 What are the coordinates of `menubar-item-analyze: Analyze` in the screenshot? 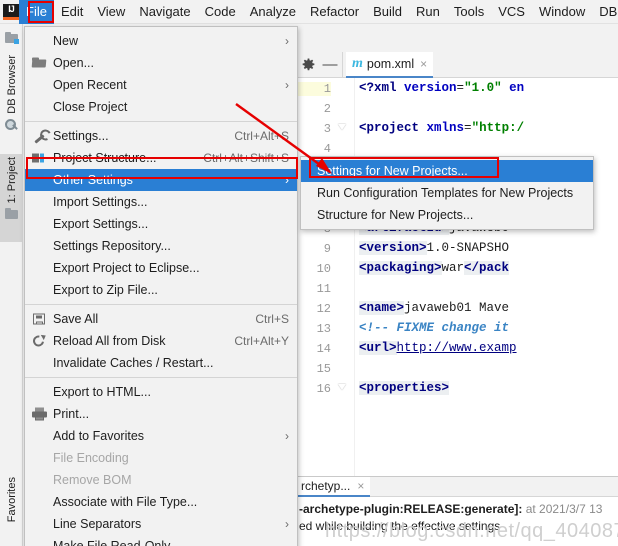 It's located at (273, 12).